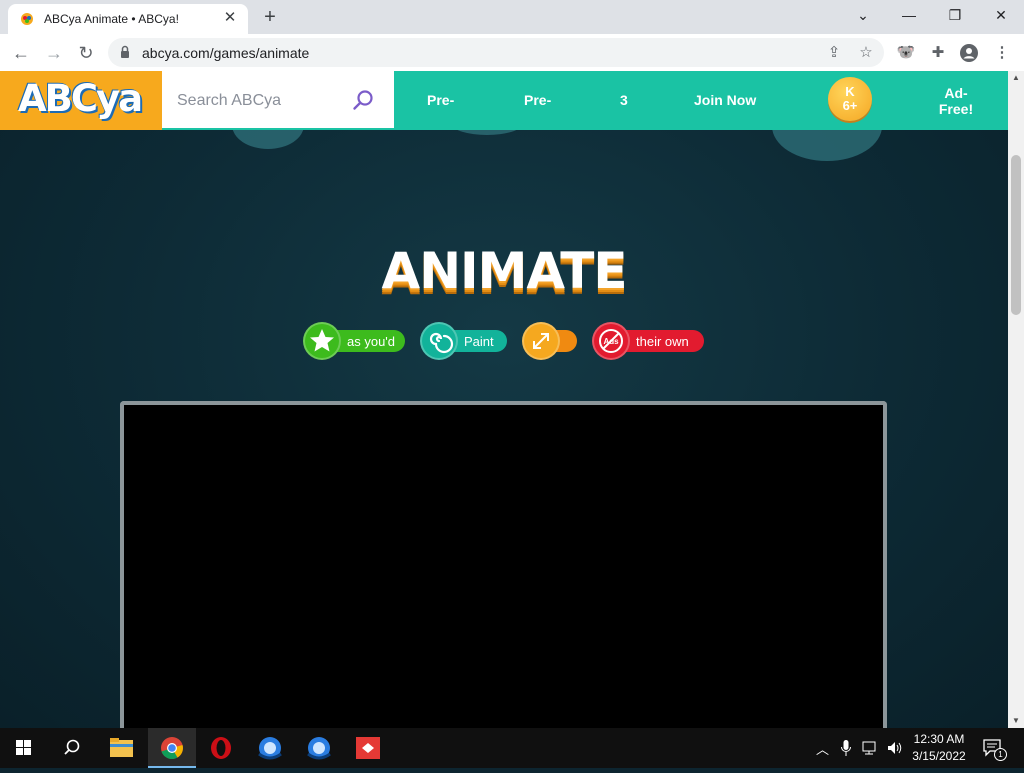 This screenshot has height=773, width=1024. Describe the element at coordinates (1001, 15) in the screenshot. I see `close-window-button: ✕` at that location.